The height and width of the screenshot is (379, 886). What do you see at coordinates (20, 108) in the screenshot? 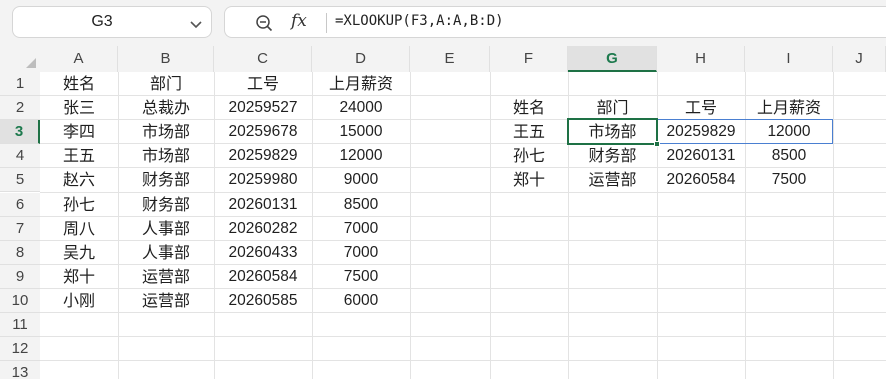
I see `row-header-2: 2` at bounding box center [20, 108].